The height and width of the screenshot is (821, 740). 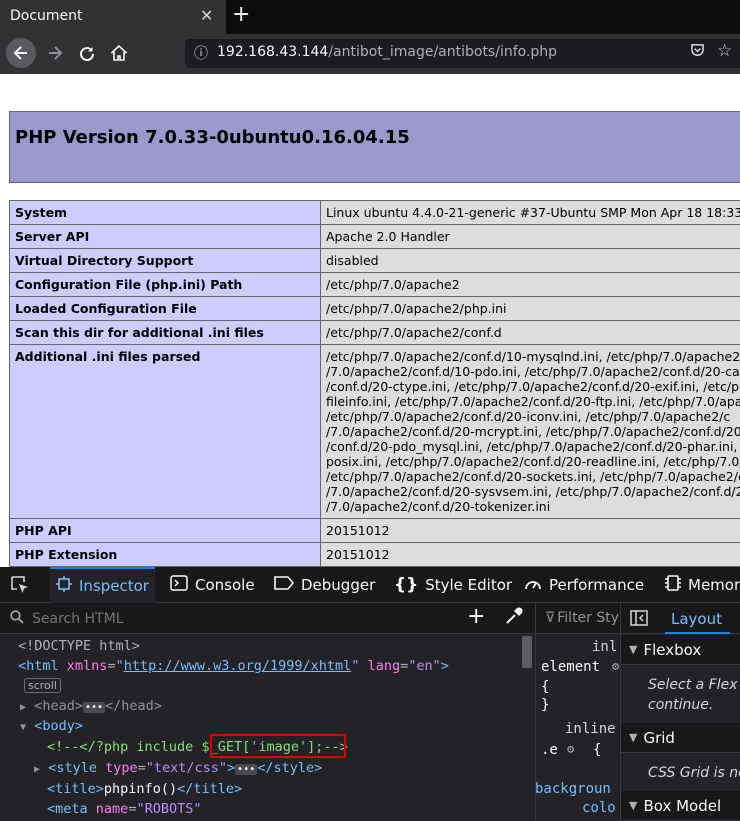 What do you see at coordinates (64, 586) in the screenshot?
I see `inspector-icon` at bounding box center [64, 586].